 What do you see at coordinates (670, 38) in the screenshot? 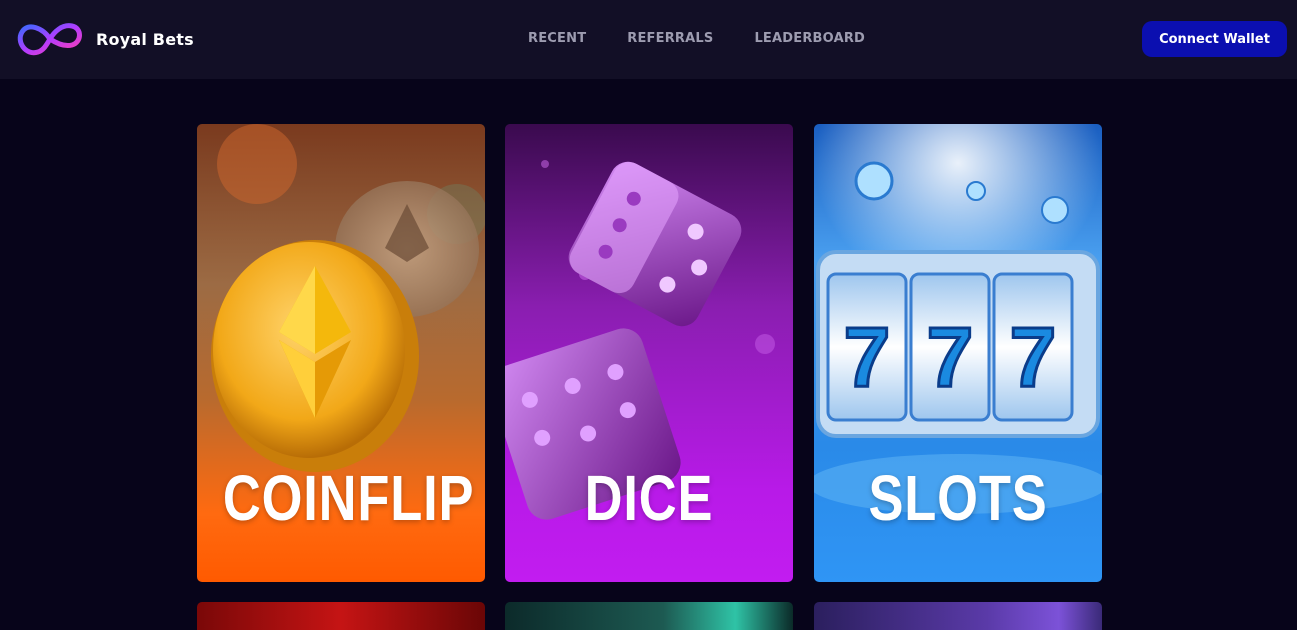
I see `nav-link-referrals: REFERRALS` at bounding box center [670, 38].